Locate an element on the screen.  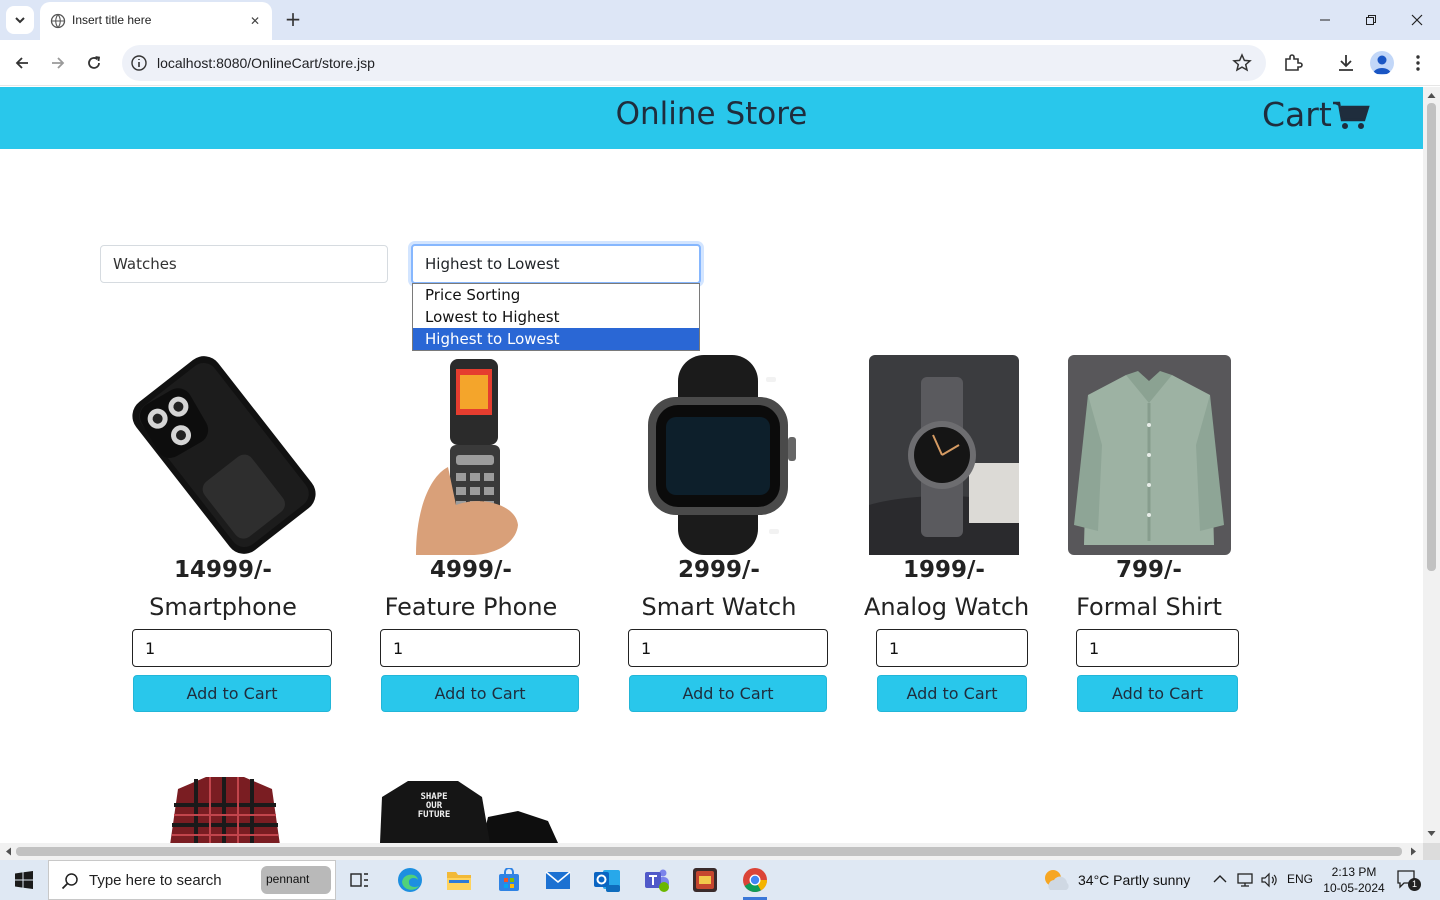
chevron-down-icon is located at coordinates (20, 20).